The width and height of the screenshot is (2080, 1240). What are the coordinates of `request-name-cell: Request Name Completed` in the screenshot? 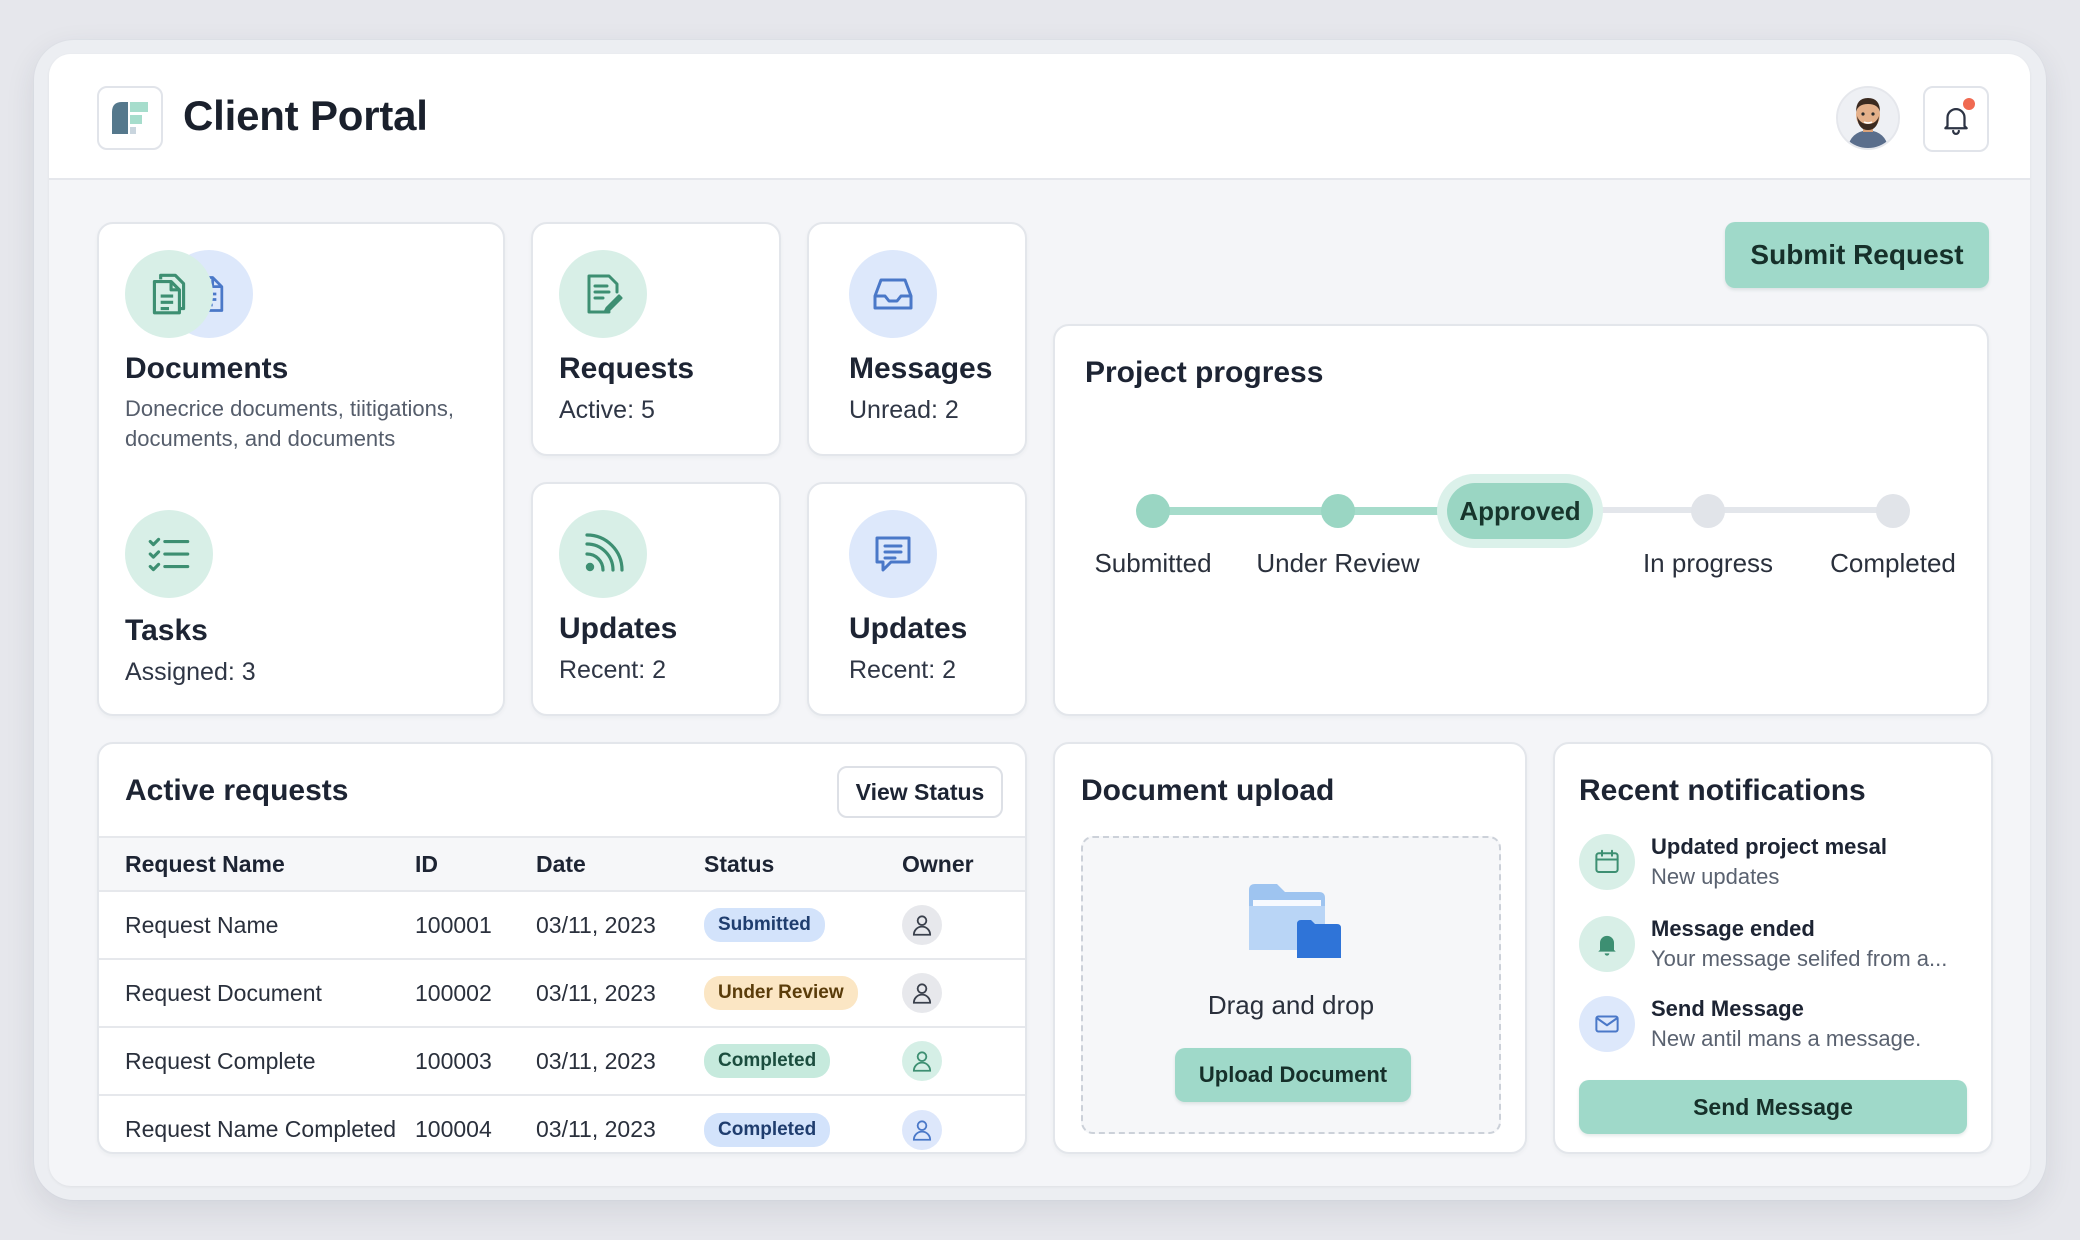 It's located at (261, 1129).